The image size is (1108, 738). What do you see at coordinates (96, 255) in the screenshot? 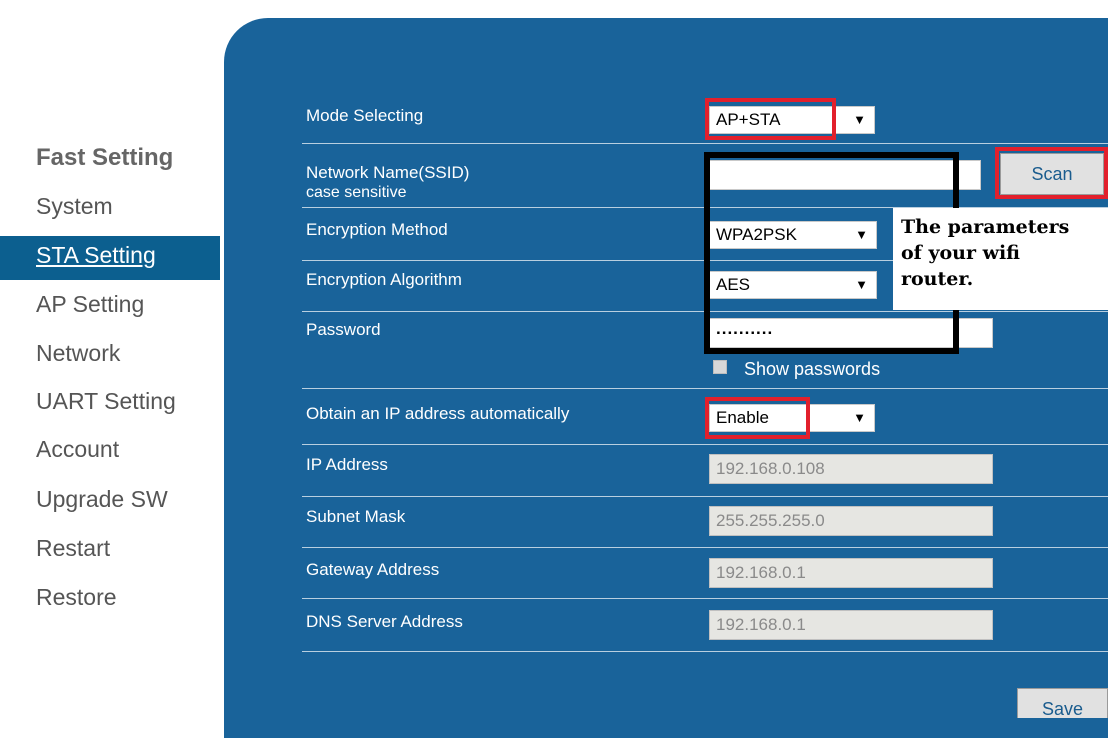
I see `sidebar-item-sta-setting: STA Setting` at bounding box center [96, 255].